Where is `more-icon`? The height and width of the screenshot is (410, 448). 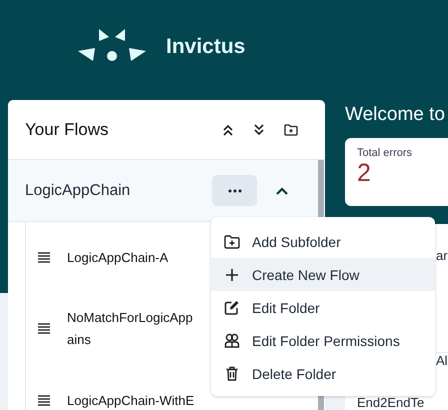
more-icon is located at coordinates (235, 190).